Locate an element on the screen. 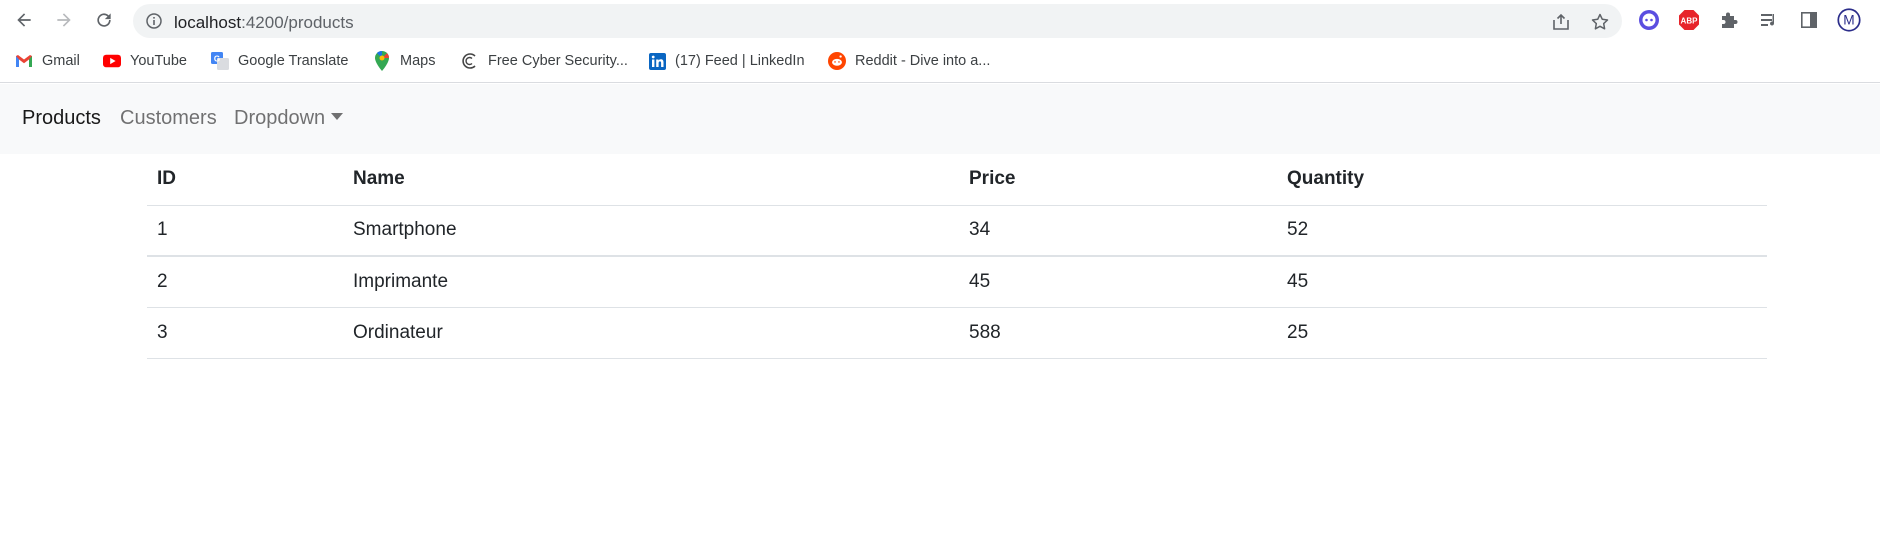 Image resolution: width=1880 pixels, height=549 pixels. cell-price: 45 is located at coordinates (1118, 282).